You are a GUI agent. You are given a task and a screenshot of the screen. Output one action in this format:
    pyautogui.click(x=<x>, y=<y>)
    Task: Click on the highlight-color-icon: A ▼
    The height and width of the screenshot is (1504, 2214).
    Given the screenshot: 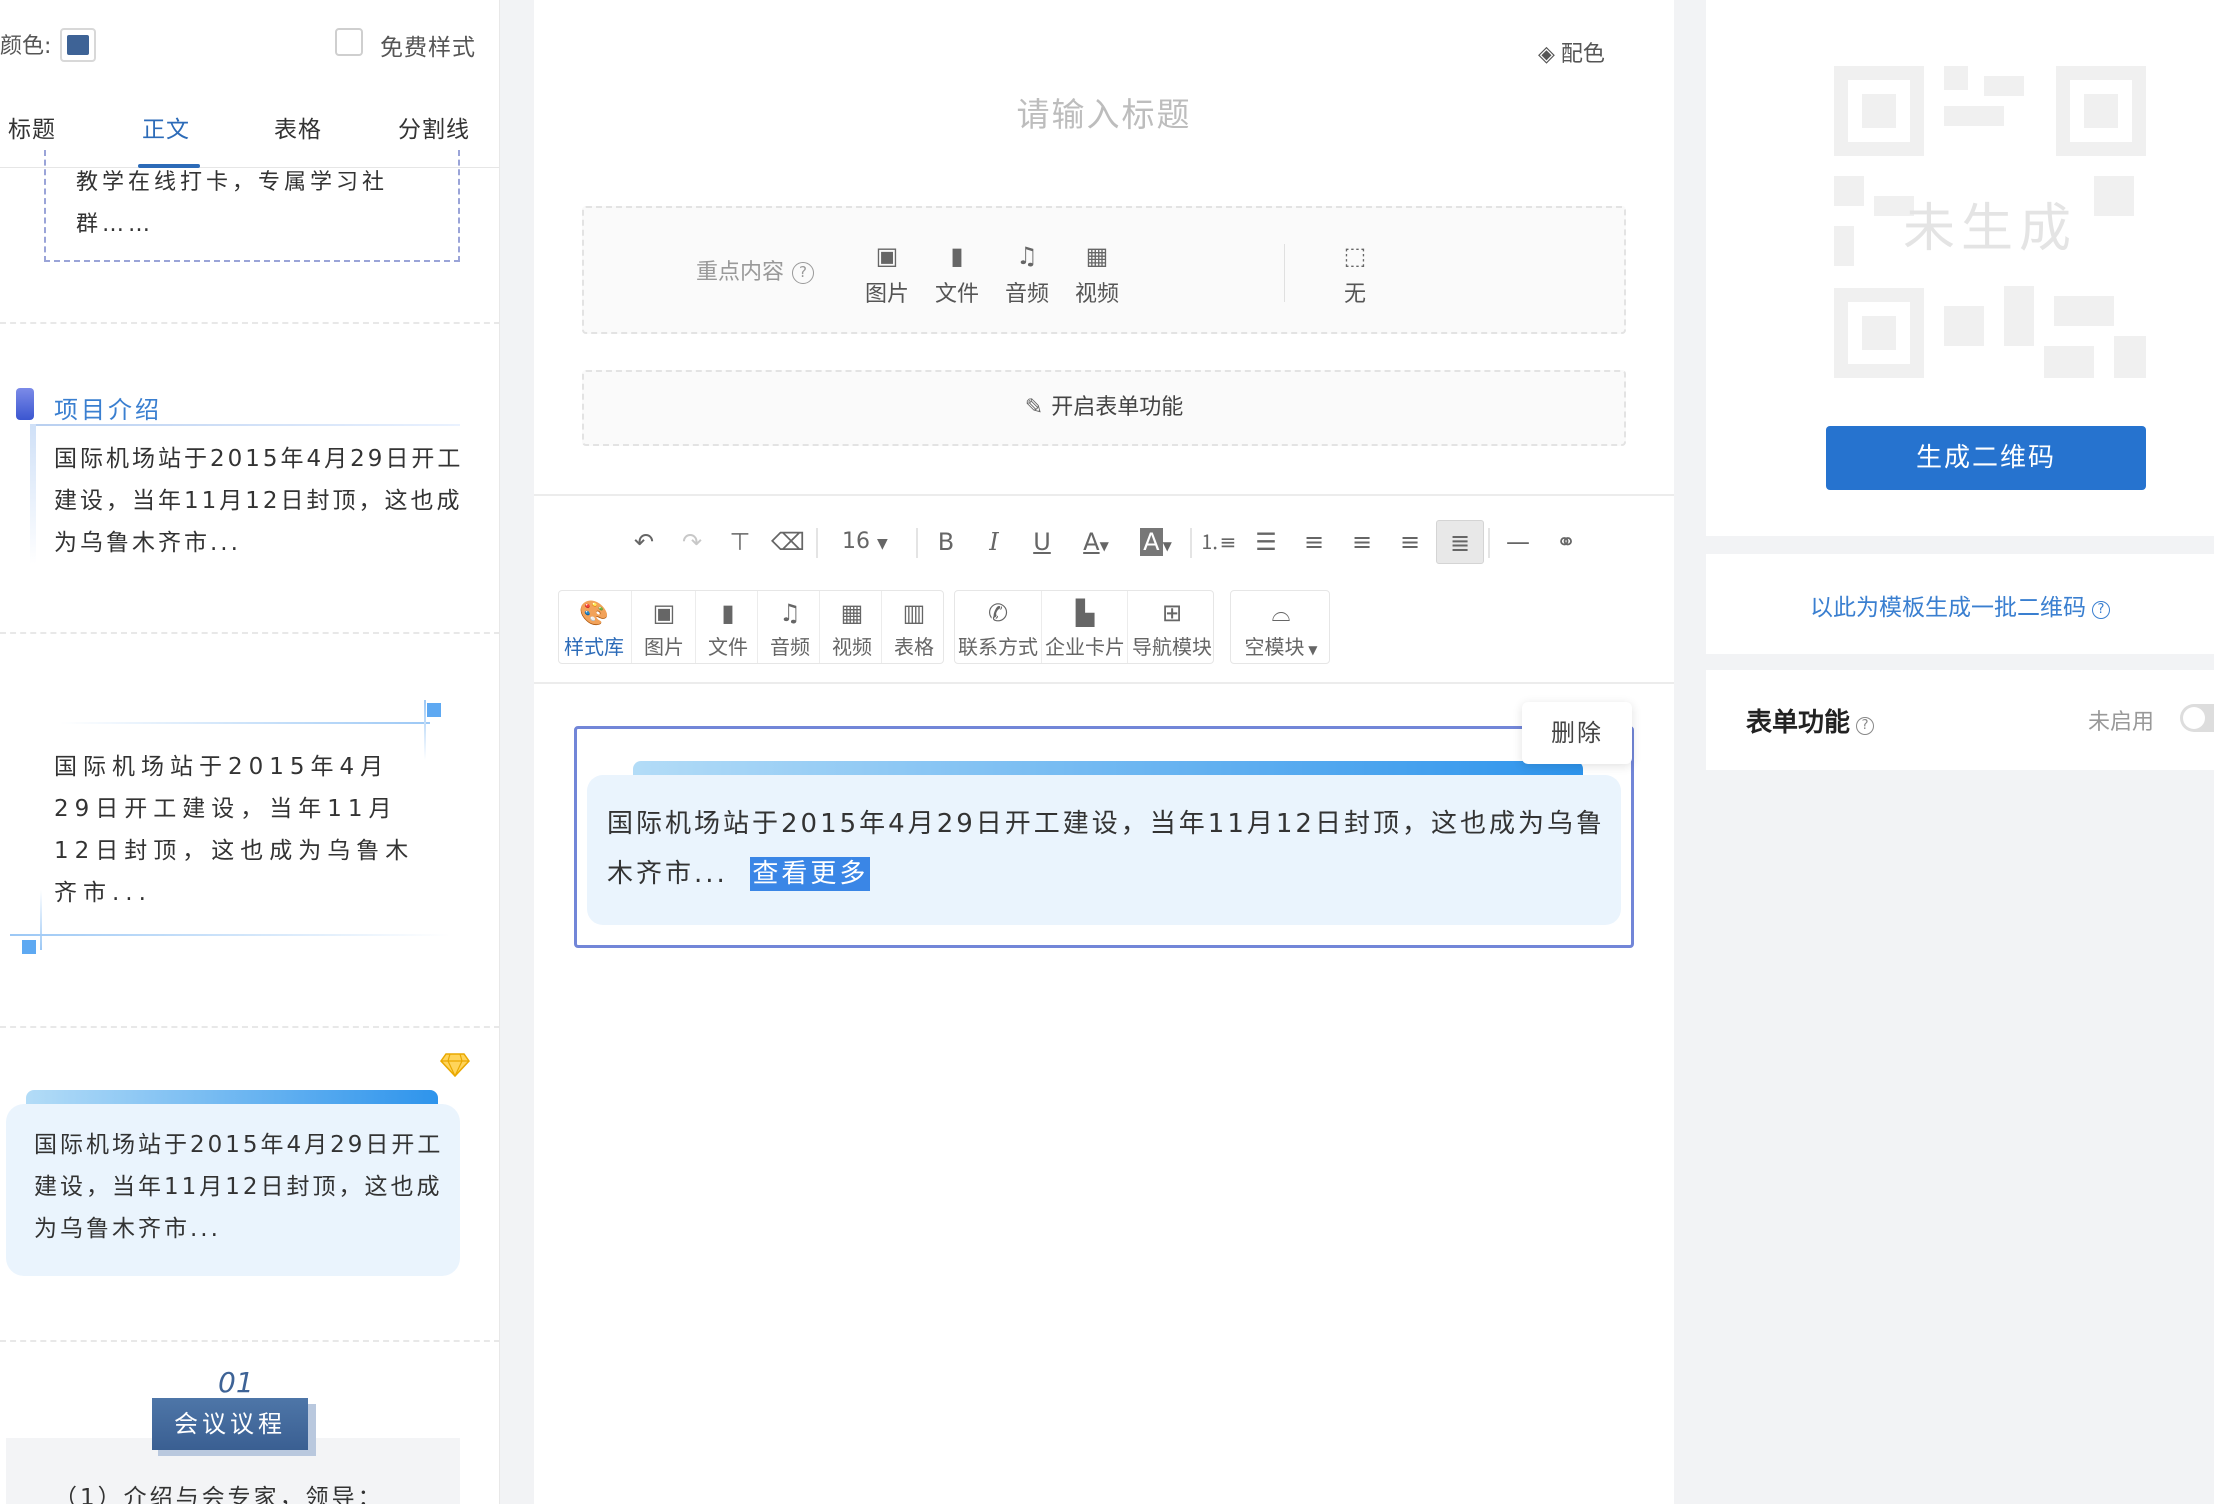 What is the action you would take?
    pyautogui.click(x=1156, y=542)
    